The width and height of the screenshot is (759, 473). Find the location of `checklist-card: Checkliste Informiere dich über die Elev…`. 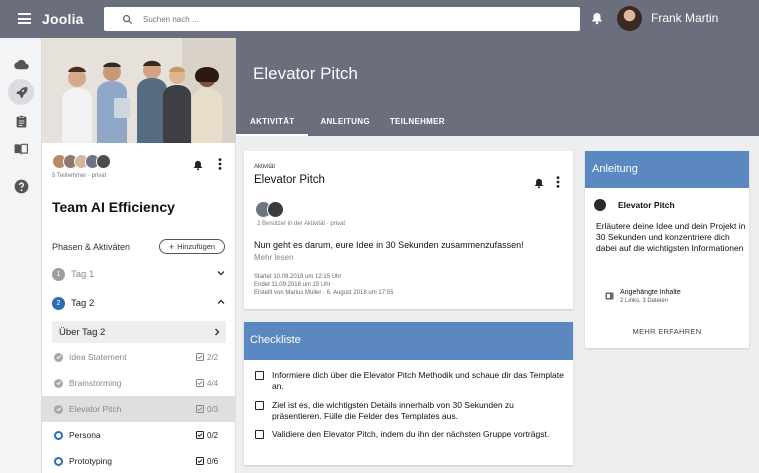

checklist-card: Checkliste Informiere dich über die Elev… is located at coordinates (408, 393).